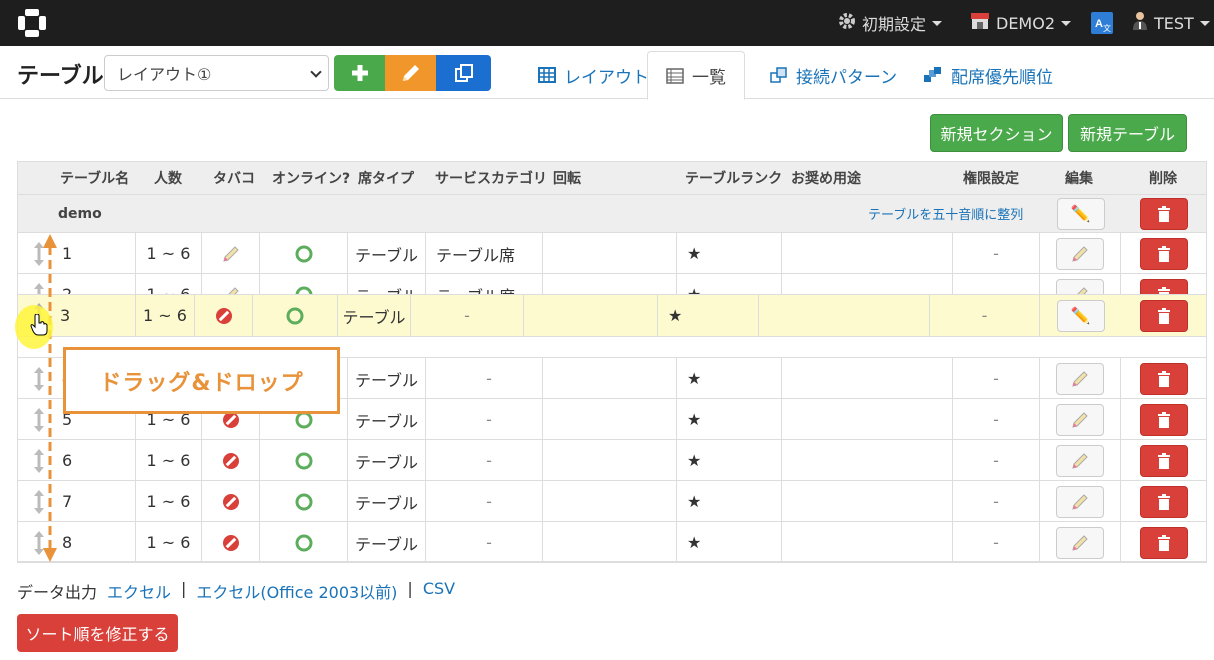 The image size is (1214, 660). Describe the element at coordinates (612, 542) in the screenshot. I see `table-row: 81 ~ 6 テーブル - ★ -` at that location.